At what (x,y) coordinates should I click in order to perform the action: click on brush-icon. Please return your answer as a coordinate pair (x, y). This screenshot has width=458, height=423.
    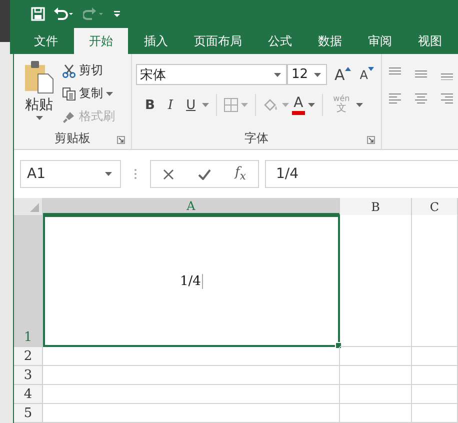
    Looking at the image, I should click on (69, 117).